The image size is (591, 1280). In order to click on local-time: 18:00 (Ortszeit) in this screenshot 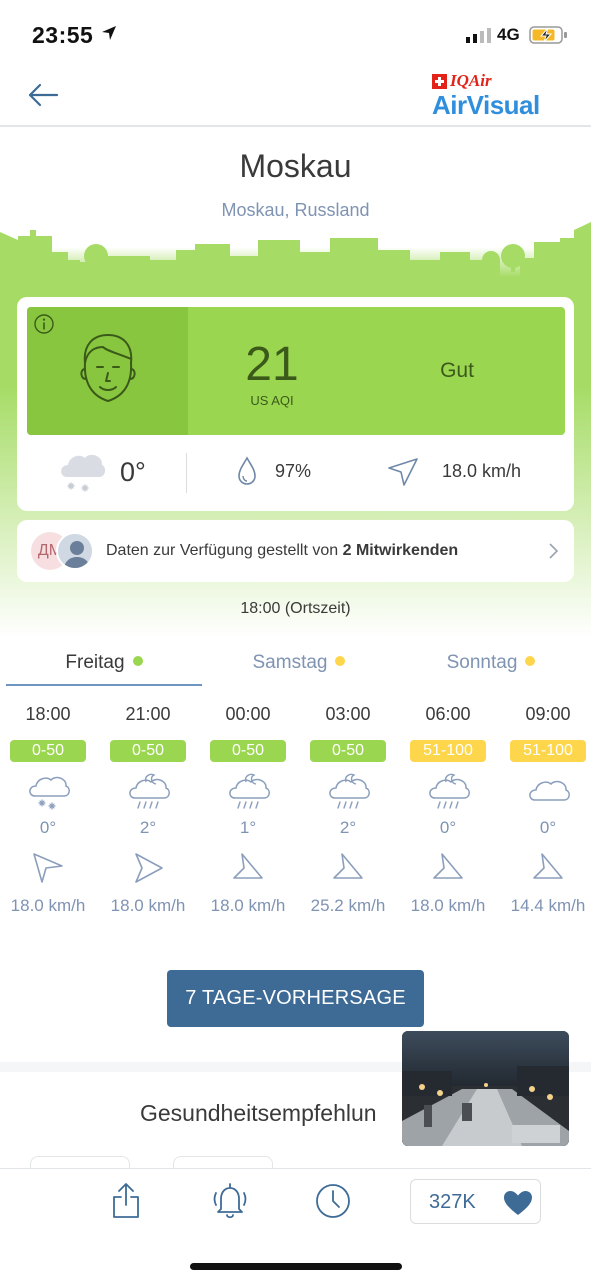, I will do `click(295, 608)`.